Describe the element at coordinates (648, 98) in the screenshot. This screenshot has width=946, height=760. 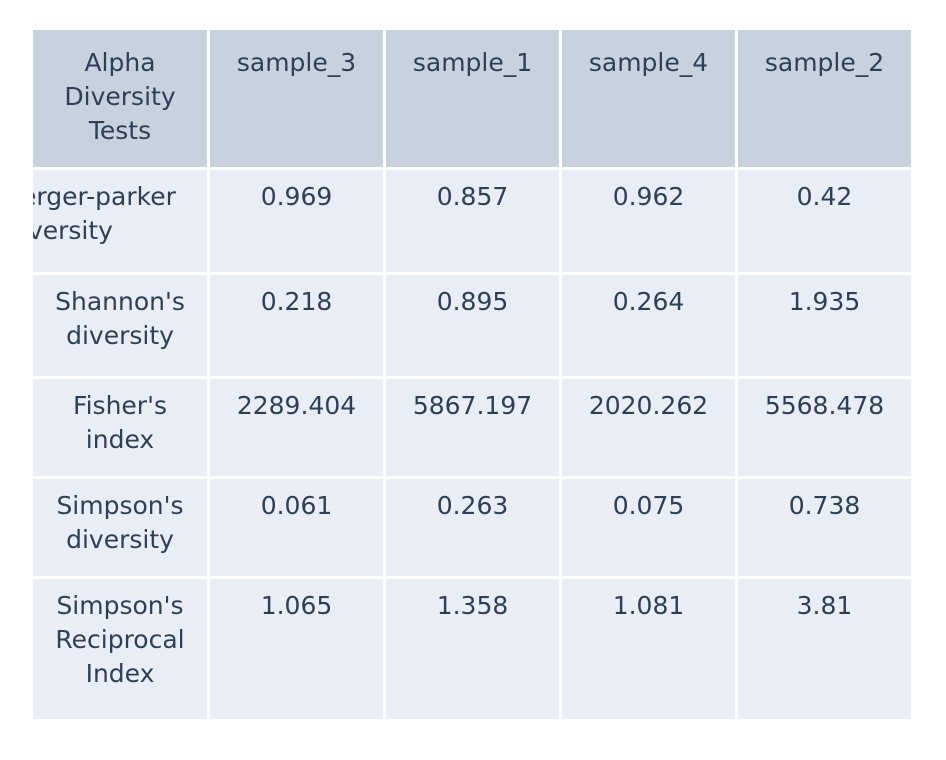
I see `column-header-sample-4: sample_4` at that location.